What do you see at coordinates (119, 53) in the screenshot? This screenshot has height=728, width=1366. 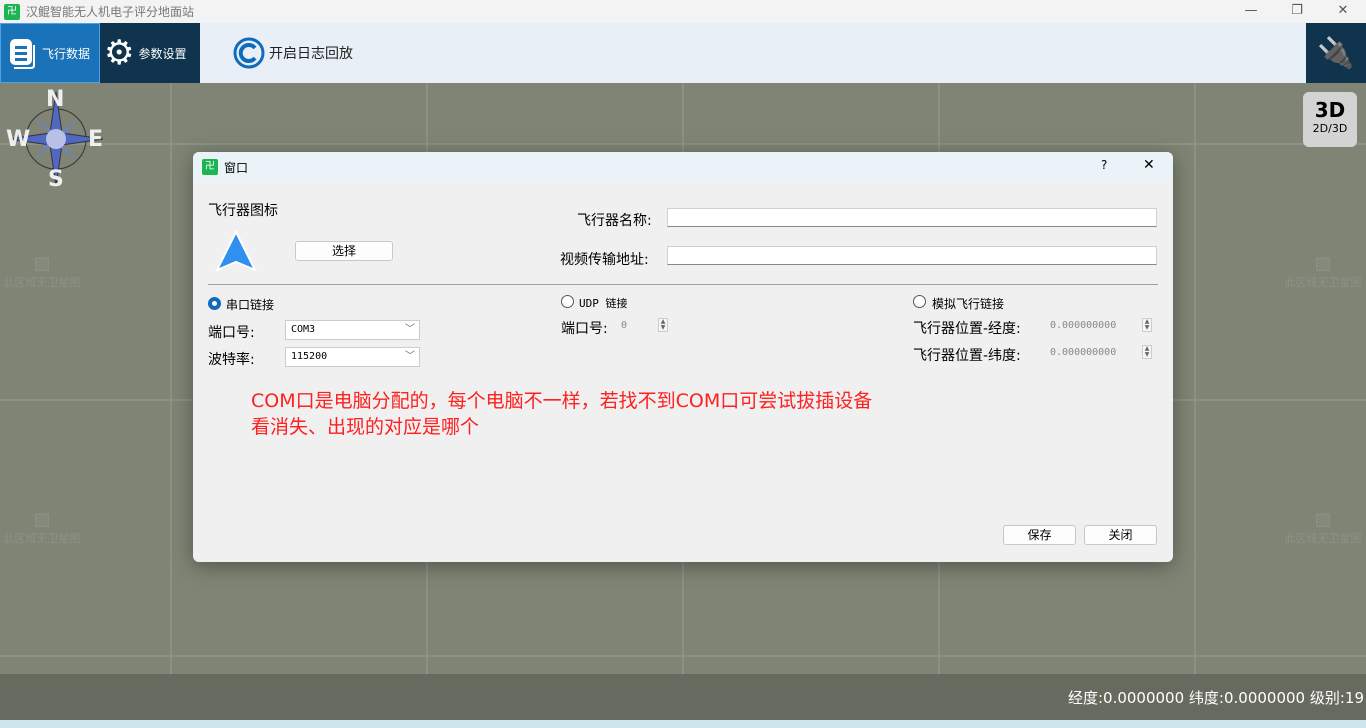 I see `gear-icon: ⚙` at bounding box center [119, 53].